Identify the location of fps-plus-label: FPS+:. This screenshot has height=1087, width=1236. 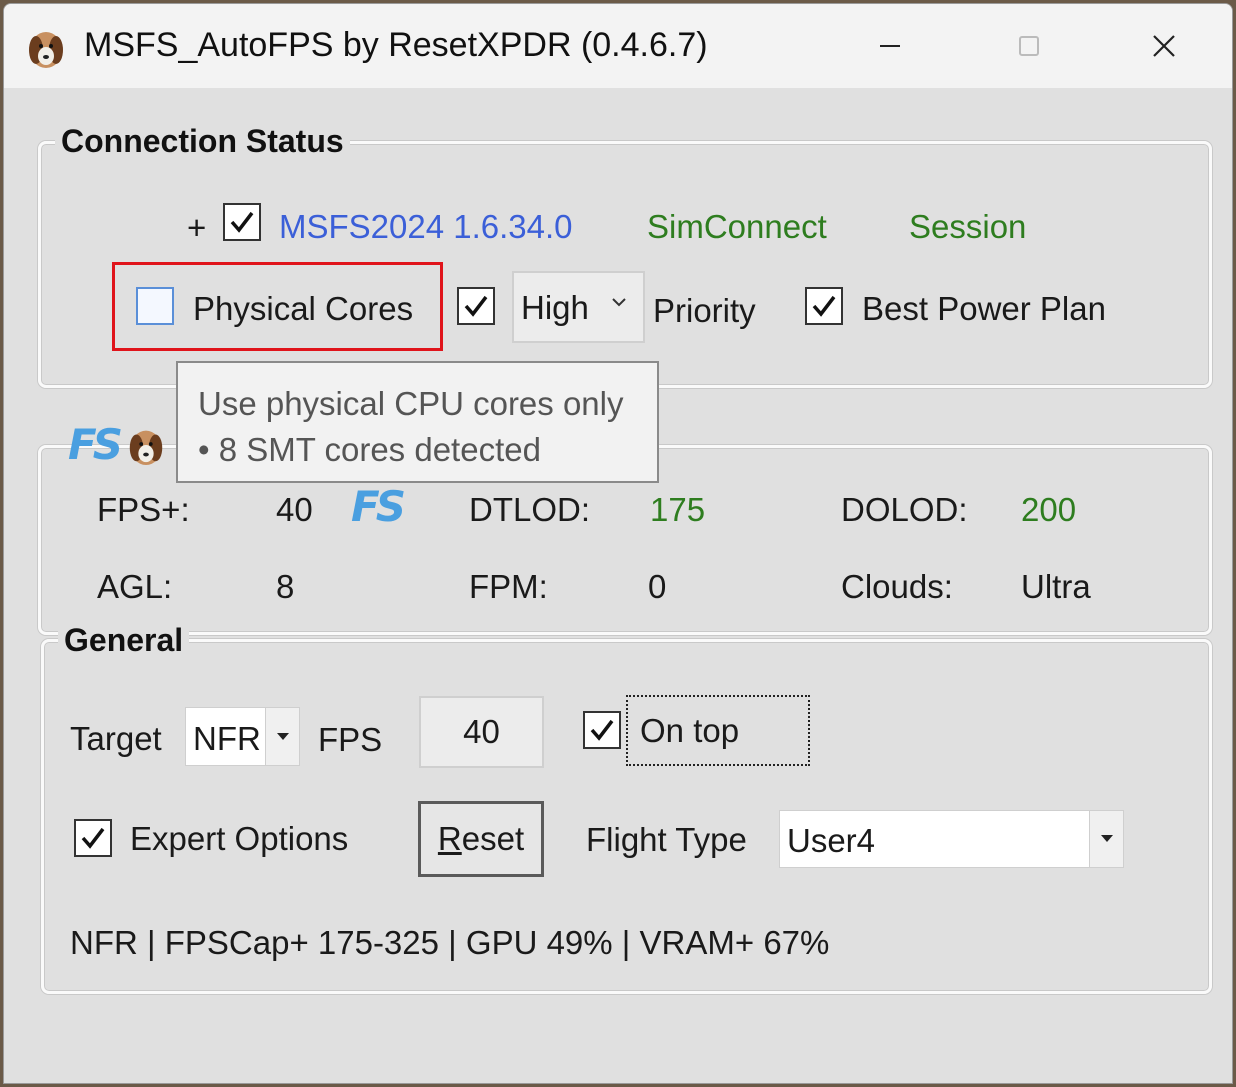
(143, 509).